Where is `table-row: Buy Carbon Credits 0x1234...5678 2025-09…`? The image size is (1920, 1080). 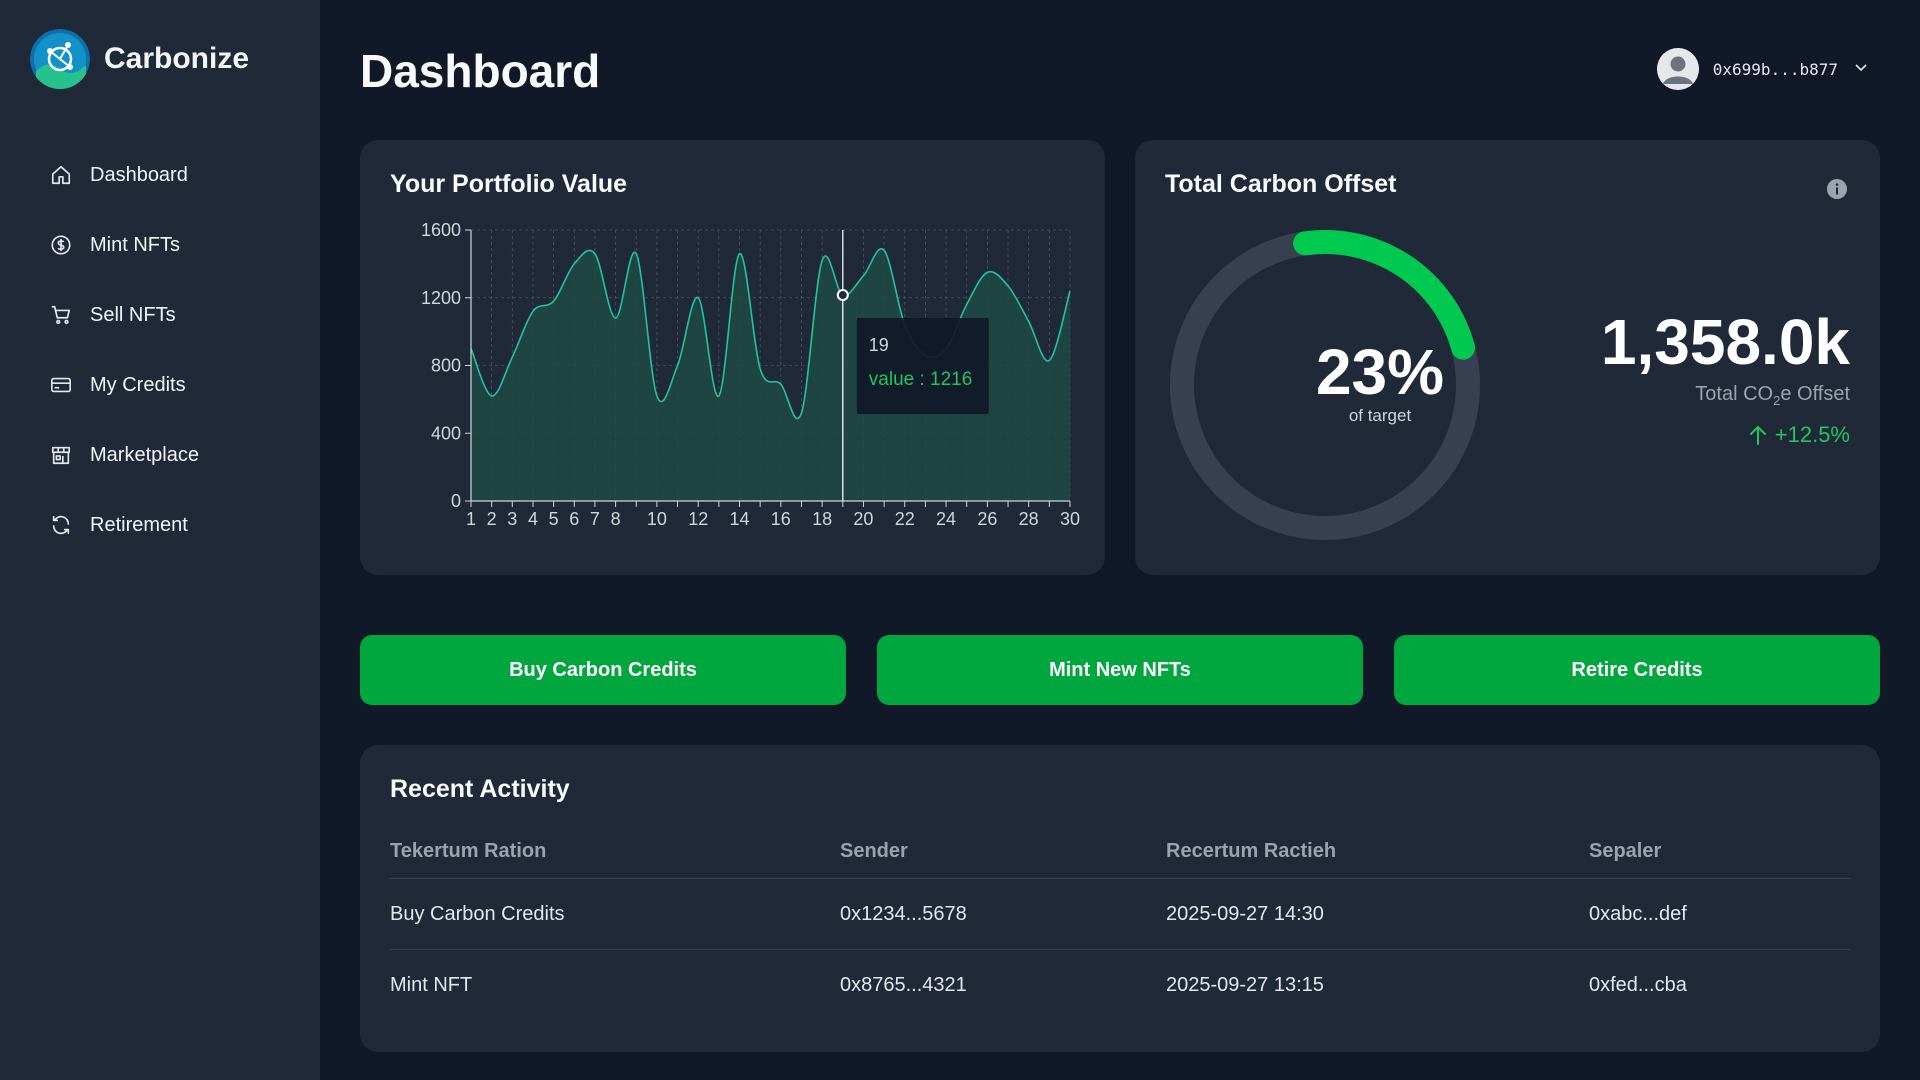
table-row: Buy Carbon Credits 0x1234...5678 2025-09… is located at coordinates (1120, 914).